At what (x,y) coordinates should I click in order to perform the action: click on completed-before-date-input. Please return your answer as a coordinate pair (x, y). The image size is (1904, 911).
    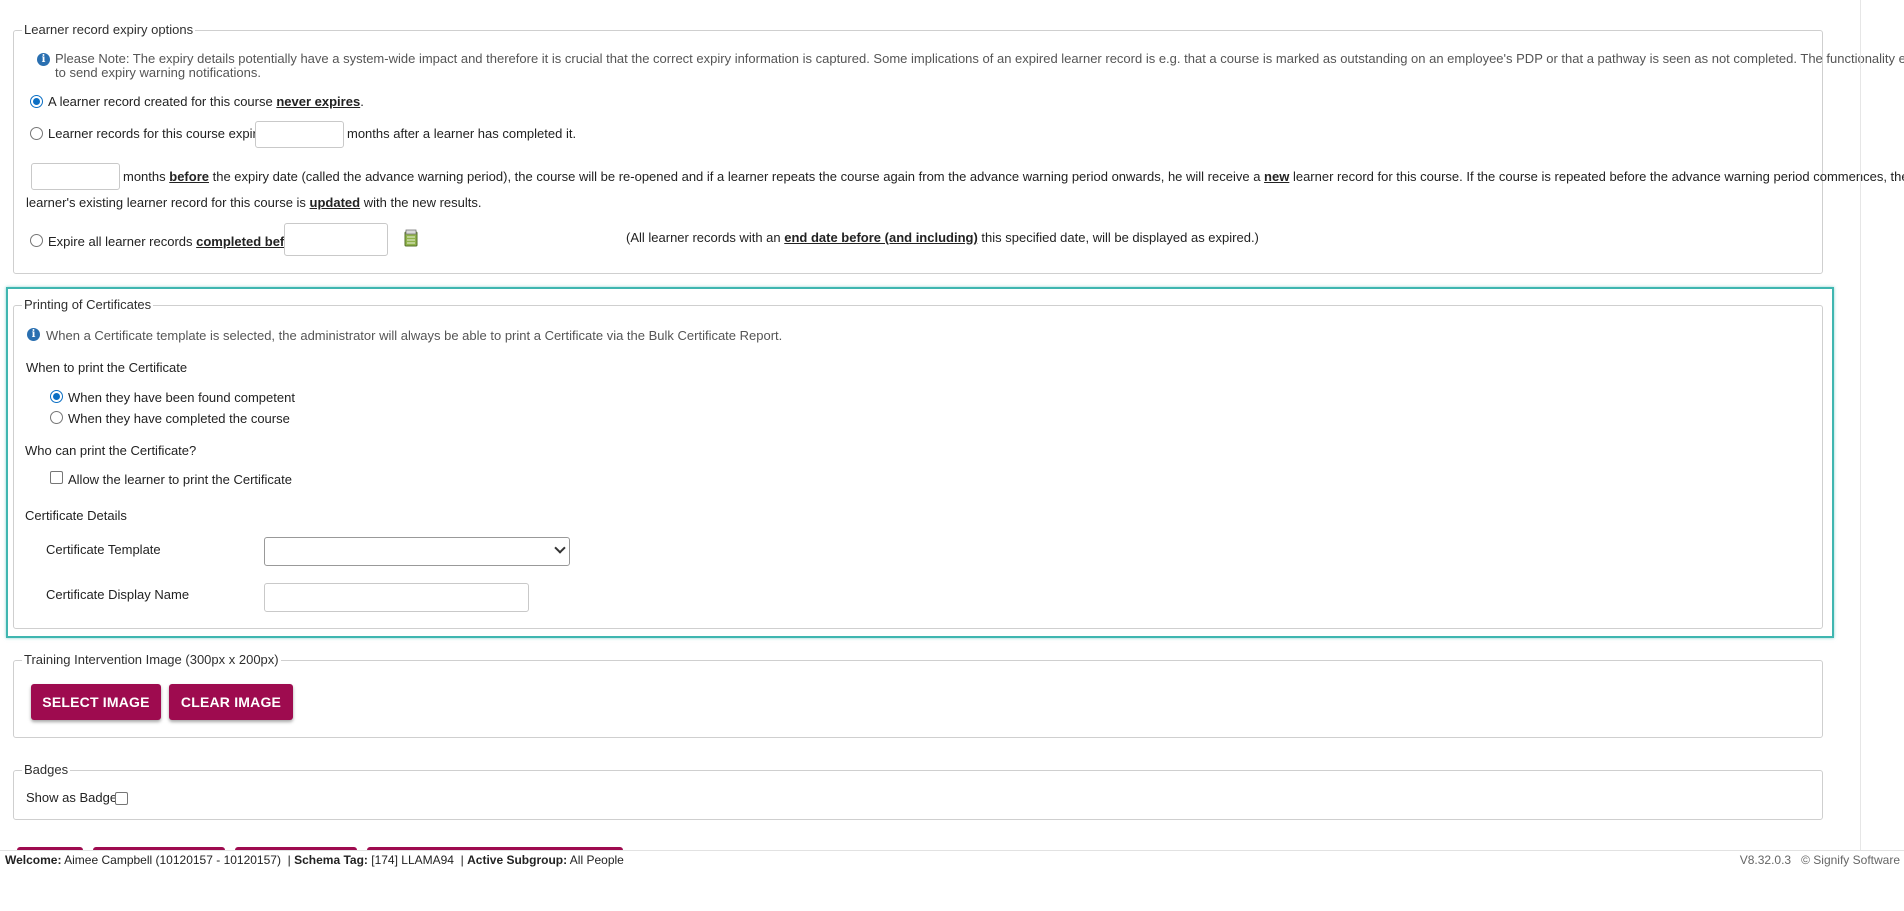
    Looking at the image, I should click on (336, 239).